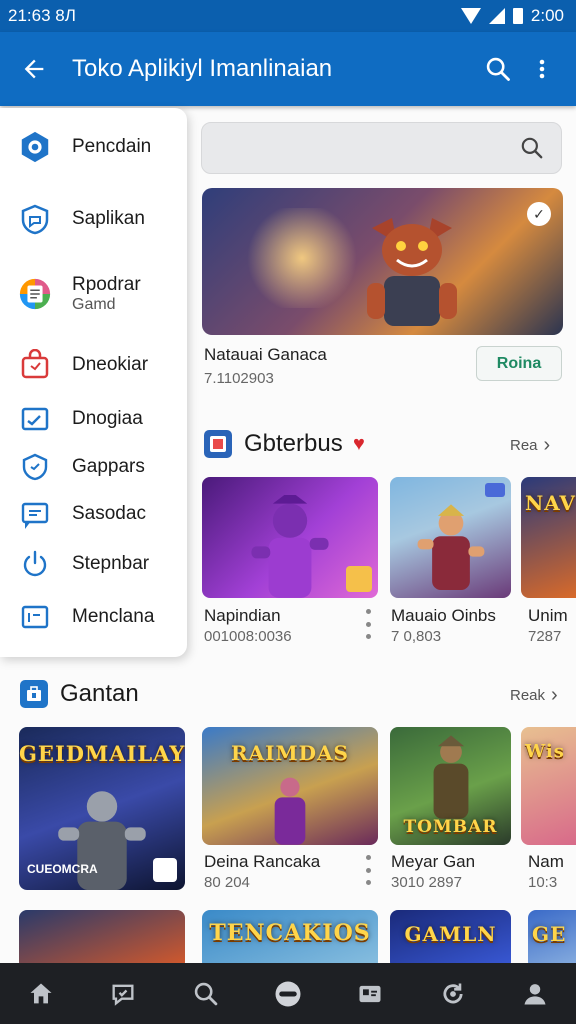  What do you see at coordinates (35, 617) in the screenshot?
I see `tag-box-icon` at bounding box center [35, 617].